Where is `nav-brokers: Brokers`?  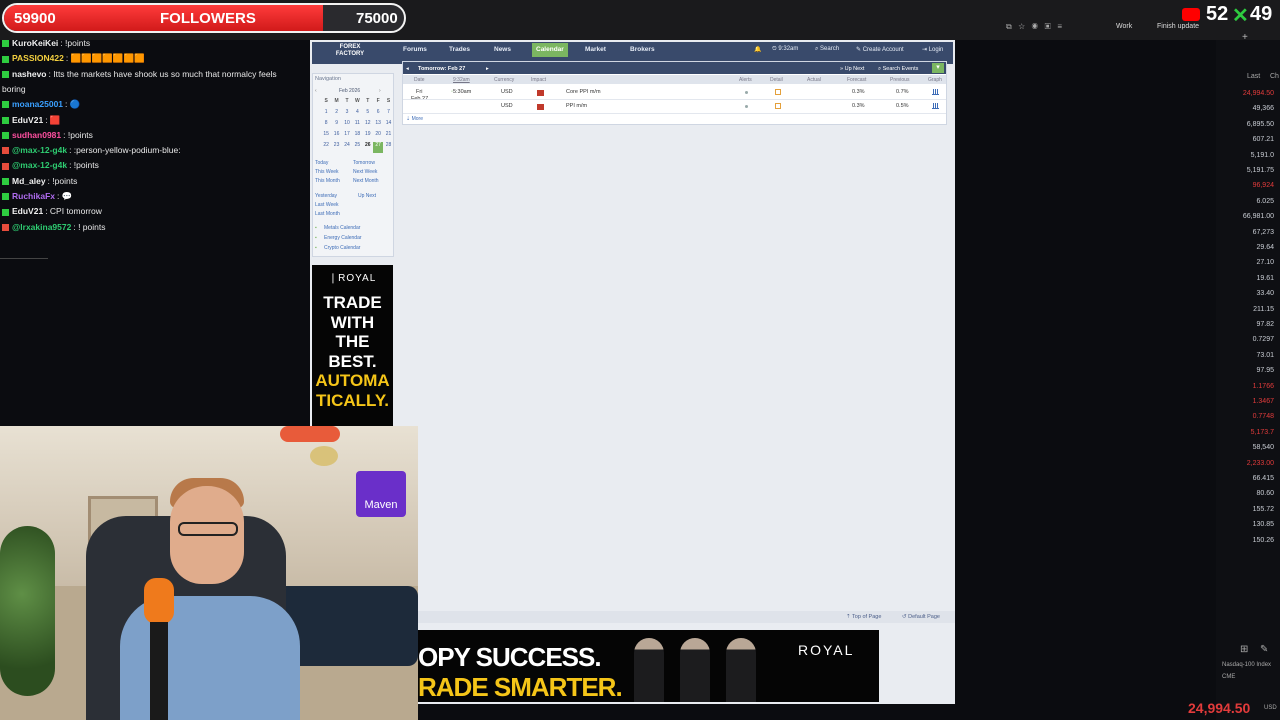 nav-brokers: Brokers is located at coordinates (642, 49).